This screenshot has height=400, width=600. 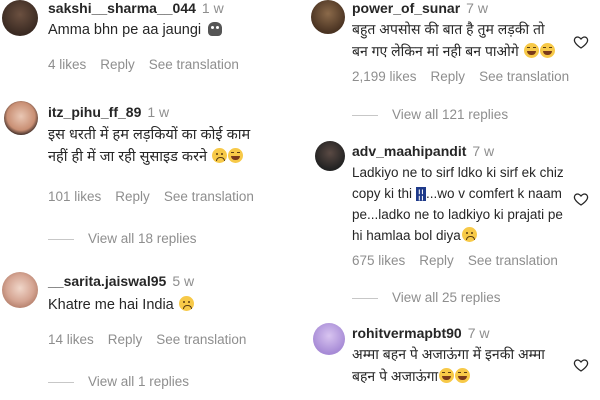 I want to click on comment-actions: 101 likes Reply See translation, so click(x=158, y=196).